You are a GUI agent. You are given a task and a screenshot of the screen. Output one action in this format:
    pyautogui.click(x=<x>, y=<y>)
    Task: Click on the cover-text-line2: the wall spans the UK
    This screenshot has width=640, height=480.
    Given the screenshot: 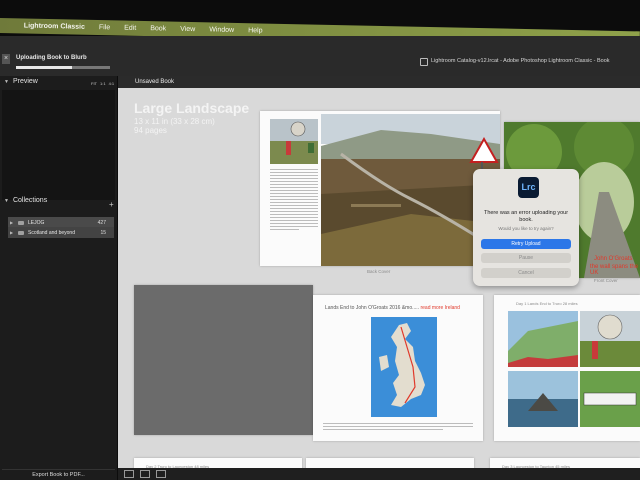 What is the action you would take?
    pyautogui.click(x=614, y=270)
    